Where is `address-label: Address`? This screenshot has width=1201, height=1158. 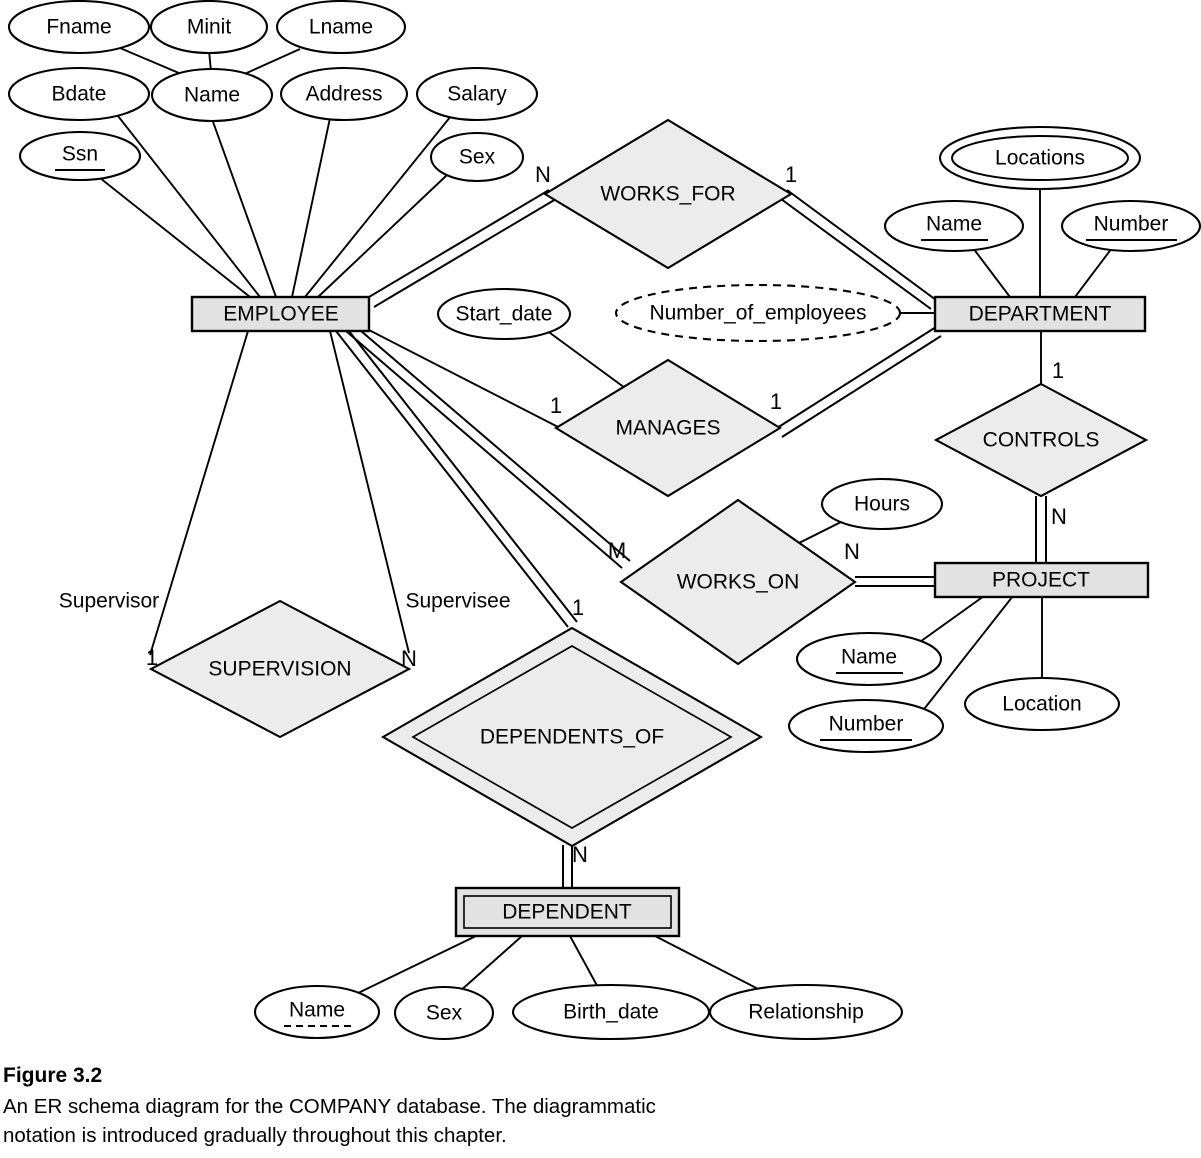
address-label: Address is located at coordinates (343, 94).